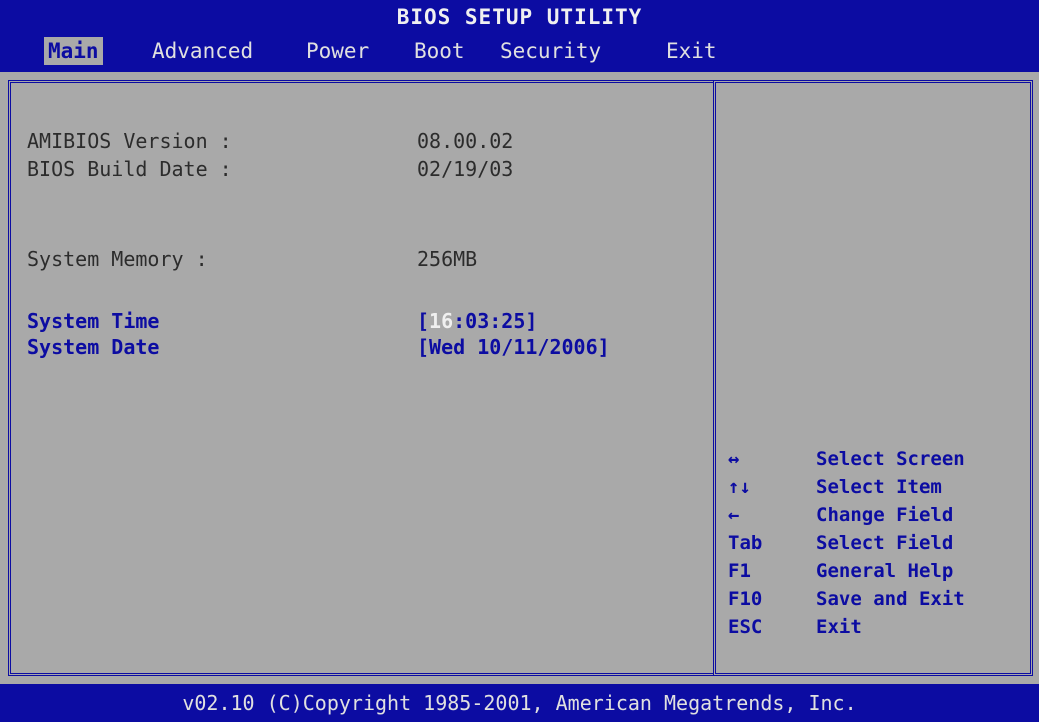 This screenshot has height=722, width=1039. Describe the element at coordinates (739, 487) in the screenshot. I see `up-down-arrow-icon: ↑↓` at that location.